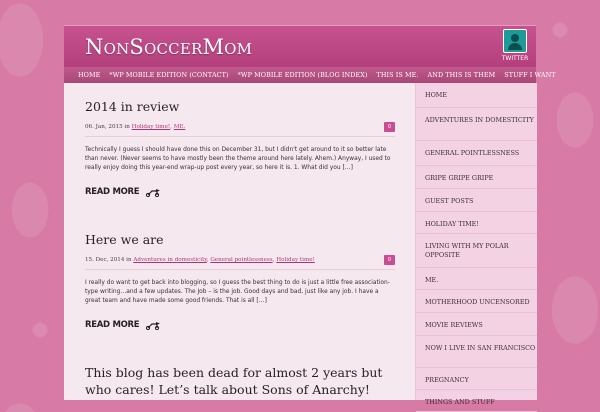  Describe the element at coordinates (515, 41) in the screenshot. I see `twitter-avatar-icon` at that location.